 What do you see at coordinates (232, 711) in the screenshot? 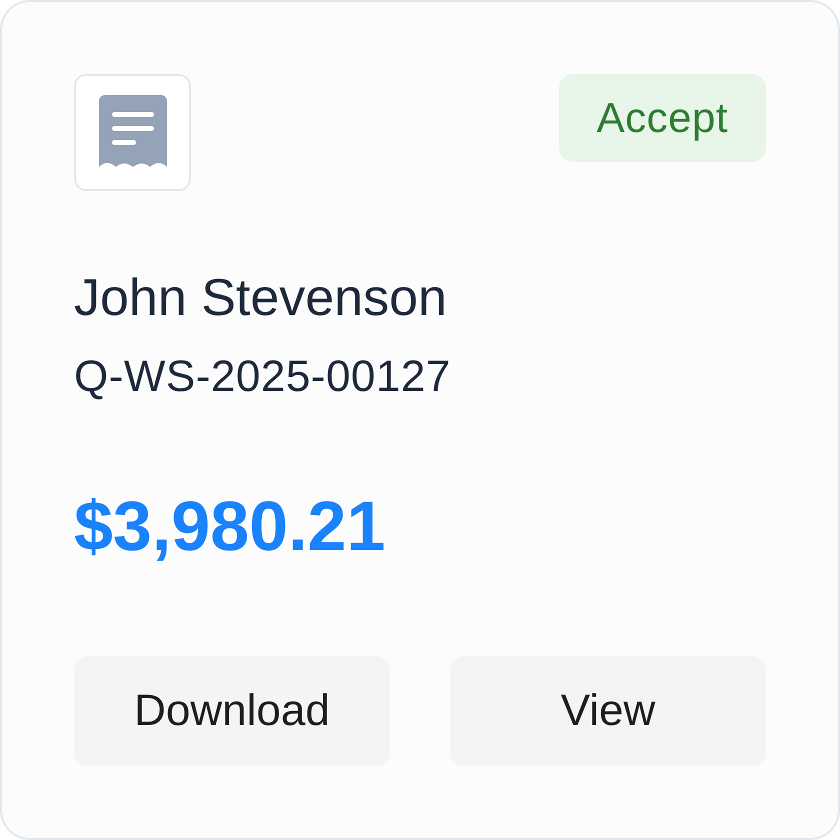
I see `download-button: Download` at bounding box center [232, 711].